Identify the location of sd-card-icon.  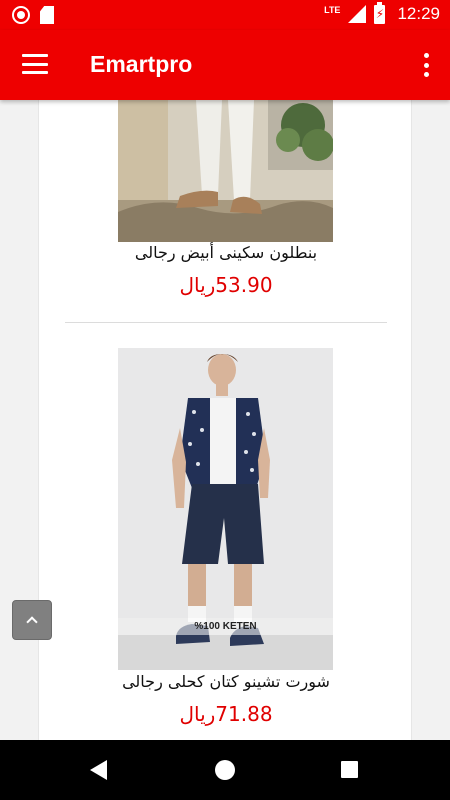
(47, 15).